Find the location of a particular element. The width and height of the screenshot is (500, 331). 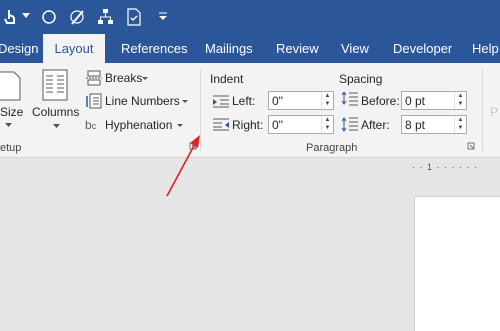

columns-button: Columns is located at coordinates (55, 112).